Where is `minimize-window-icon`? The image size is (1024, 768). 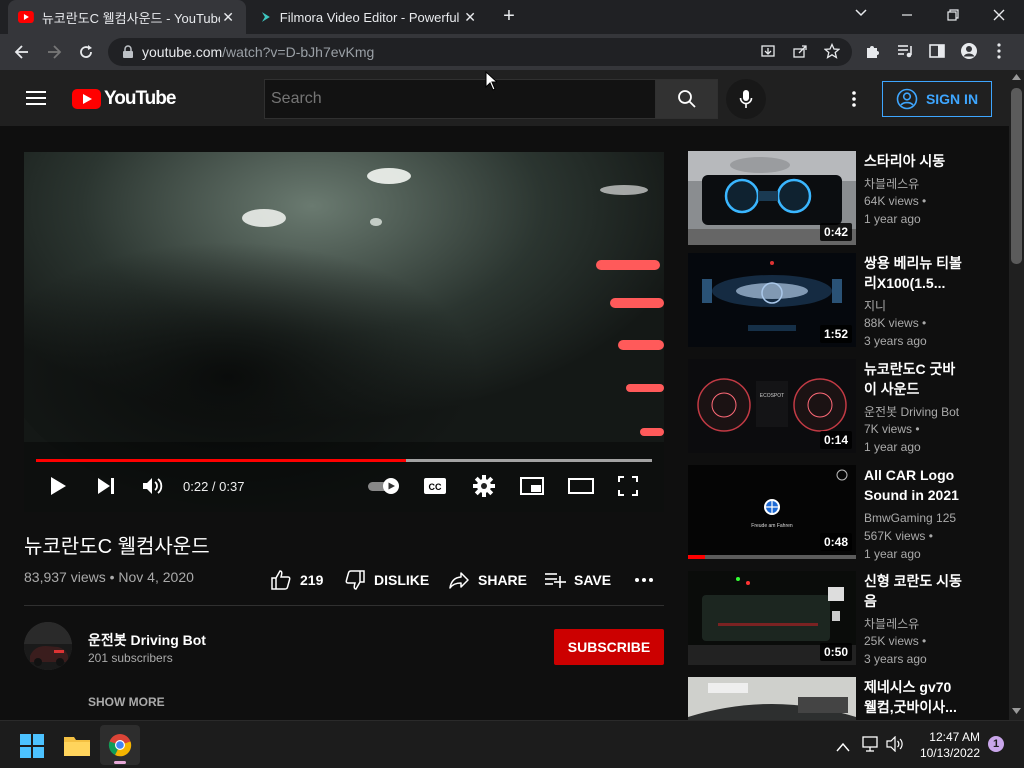
minimize-window-icon is located at coordinates (910, 16).